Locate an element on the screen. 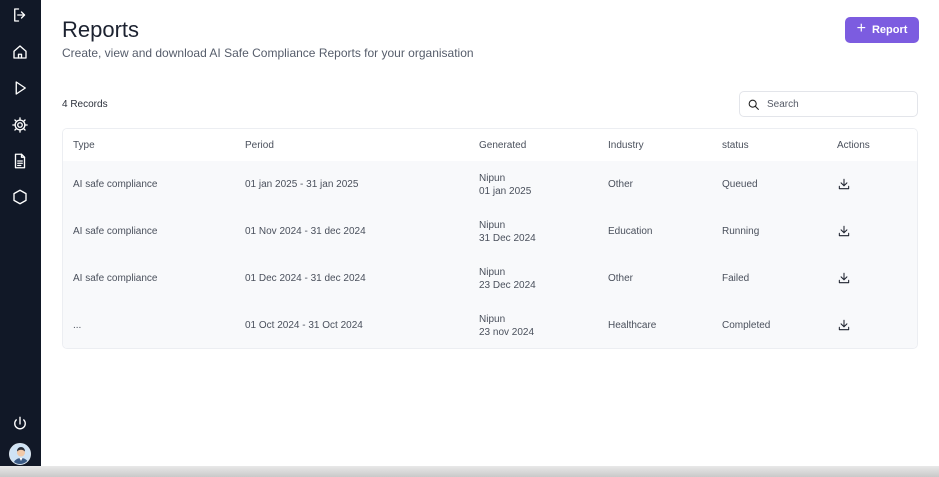 The image size is (939, 477). plus-icon: + is located at coordinates (861, 28).